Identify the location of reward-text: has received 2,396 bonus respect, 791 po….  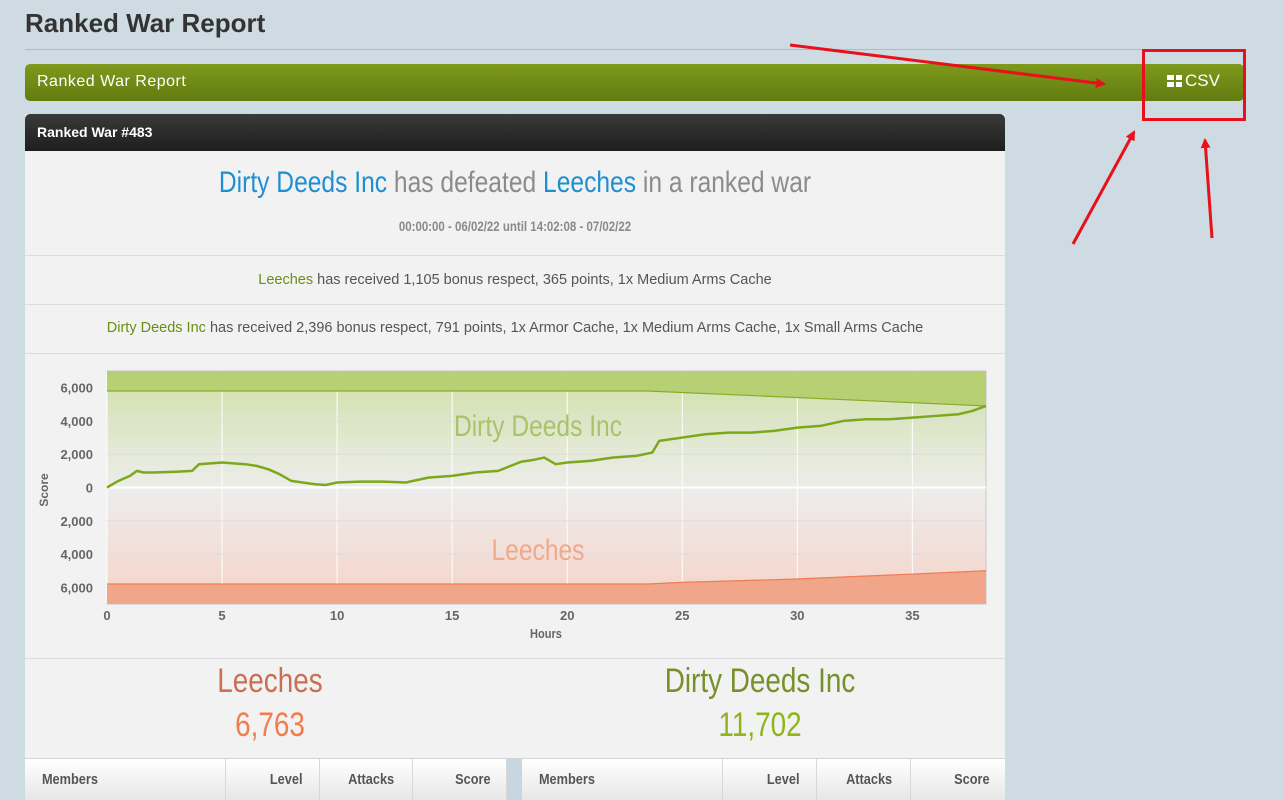
(566, 328).